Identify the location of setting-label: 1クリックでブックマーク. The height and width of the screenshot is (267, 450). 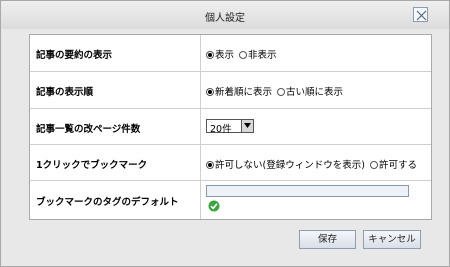
(92, 165).